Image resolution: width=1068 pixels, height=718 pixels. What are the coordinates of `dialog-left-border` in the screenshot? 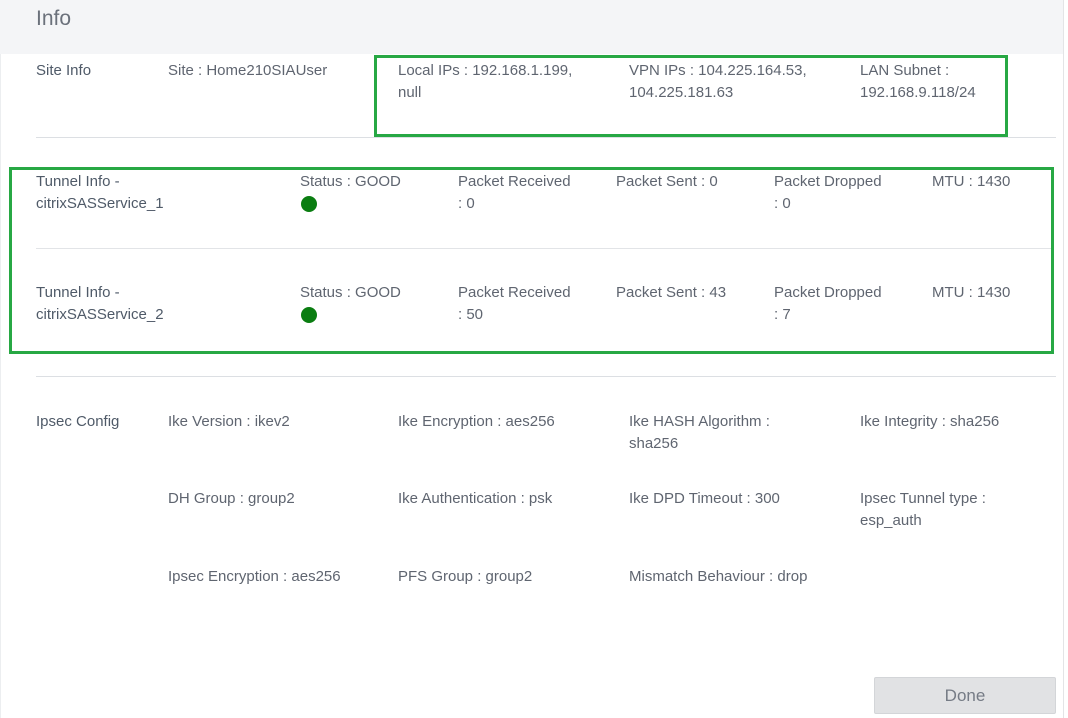 It's located at (0, 386).